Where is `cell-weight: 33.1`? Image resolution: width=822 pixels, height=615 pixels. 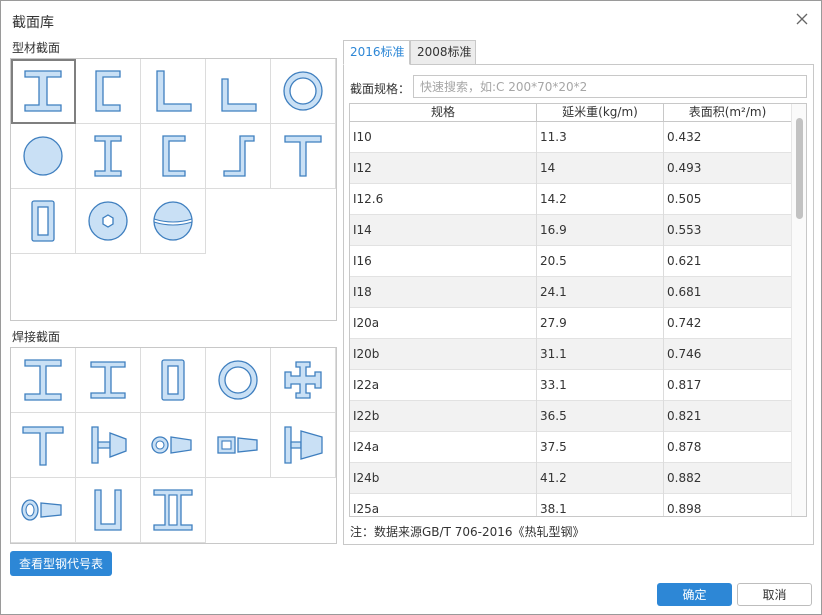
cell-weight: 33.1 is located at coordinates (600, 385).